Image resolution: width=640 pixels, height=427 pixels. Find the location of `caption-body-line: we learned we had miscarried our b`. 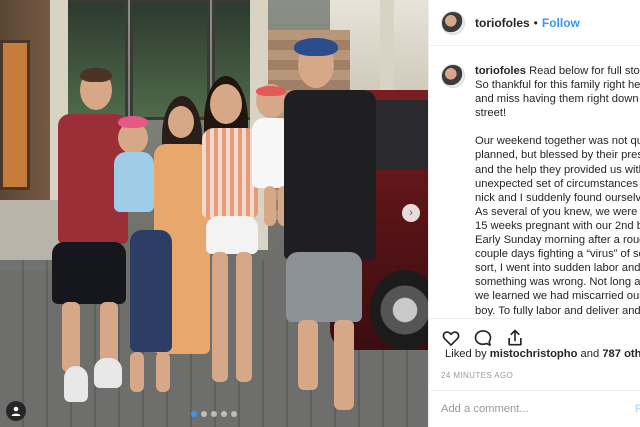

caption-body-line: we learned we had miscarried our b is located at coordinates (557, 296).